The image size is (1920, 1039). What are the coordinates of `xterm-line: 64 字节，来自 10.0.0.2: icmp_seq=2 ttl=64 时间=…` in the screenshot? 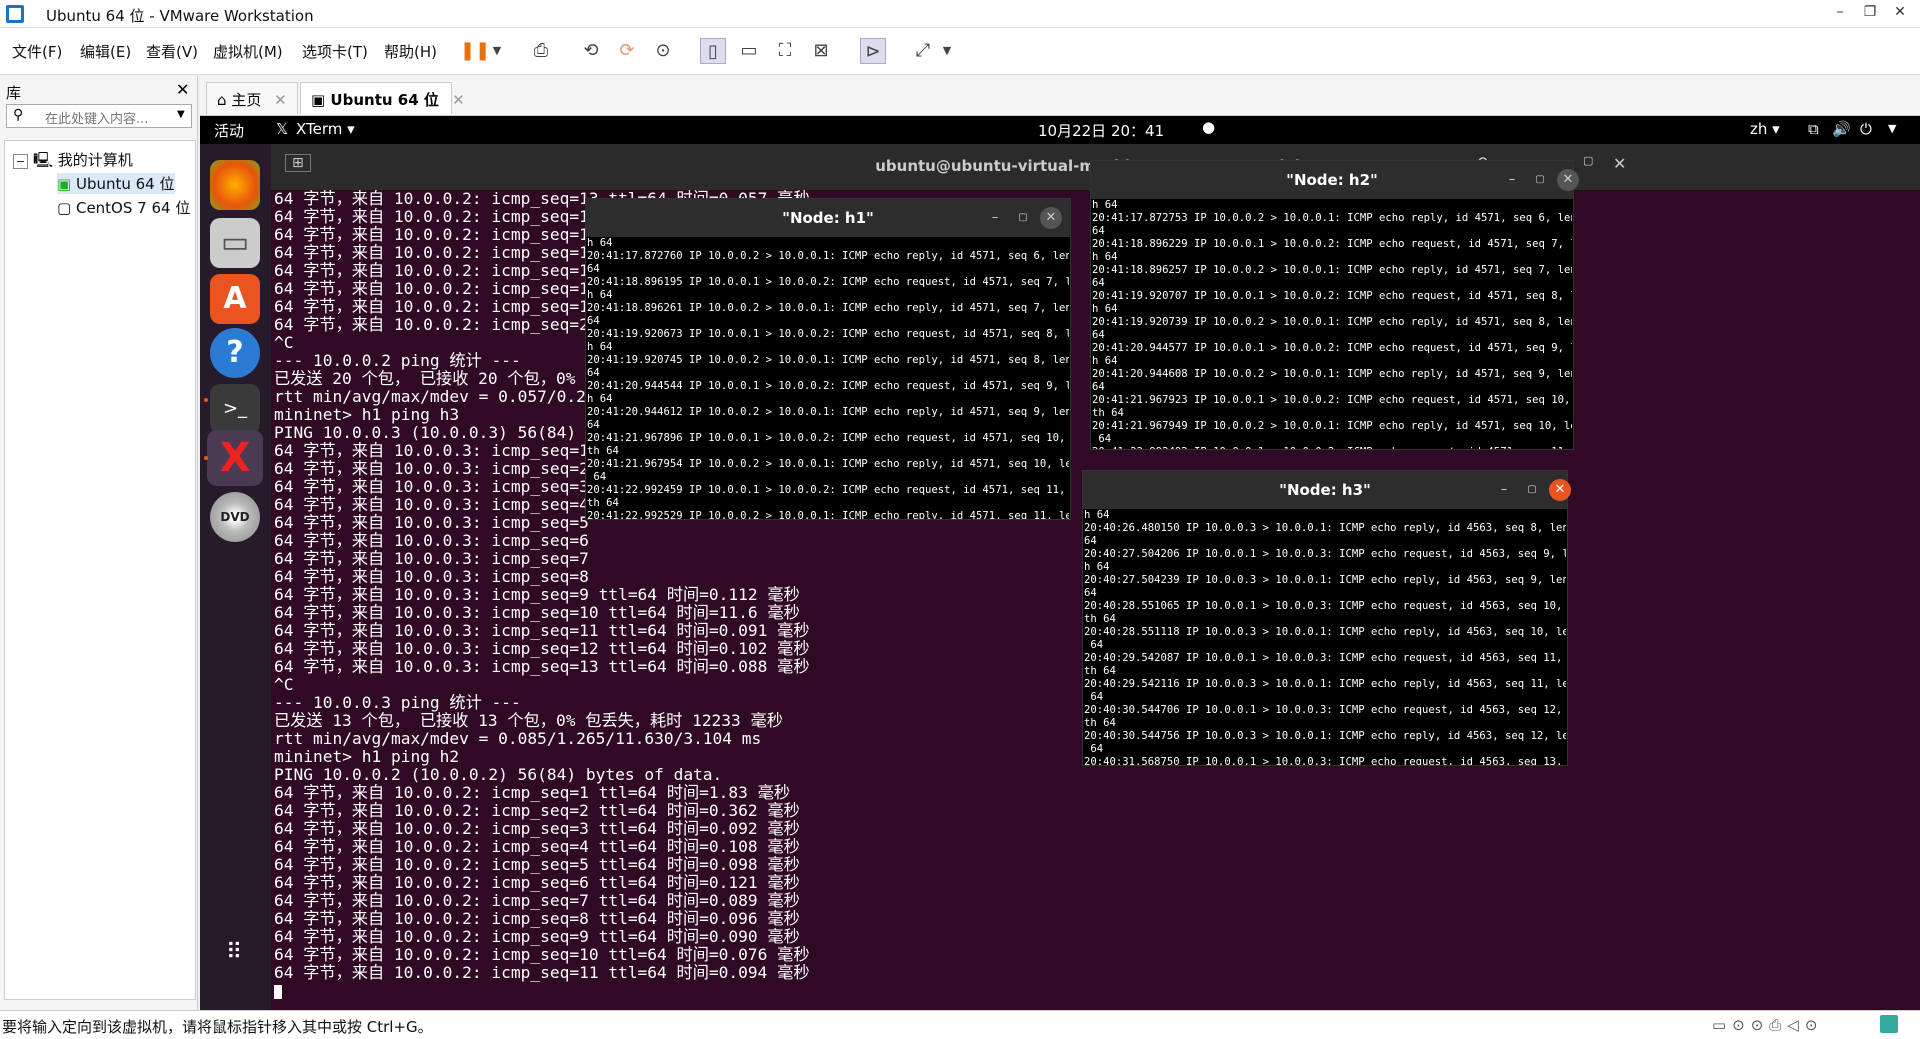 It's located at (537, 810).